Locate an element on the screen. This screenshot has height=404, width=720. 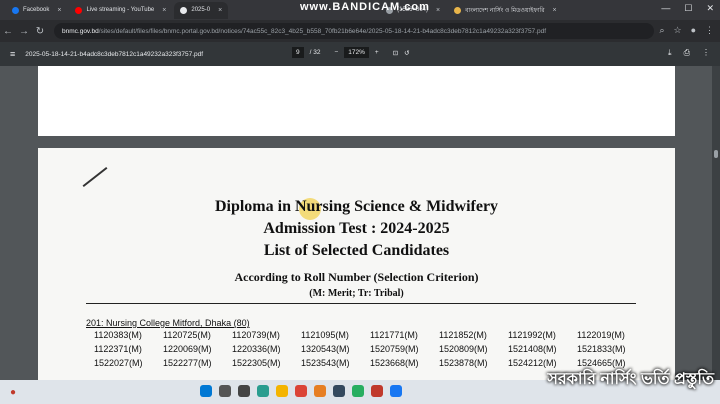
menu-icon: ≡ is located at coordinates (12, 54).